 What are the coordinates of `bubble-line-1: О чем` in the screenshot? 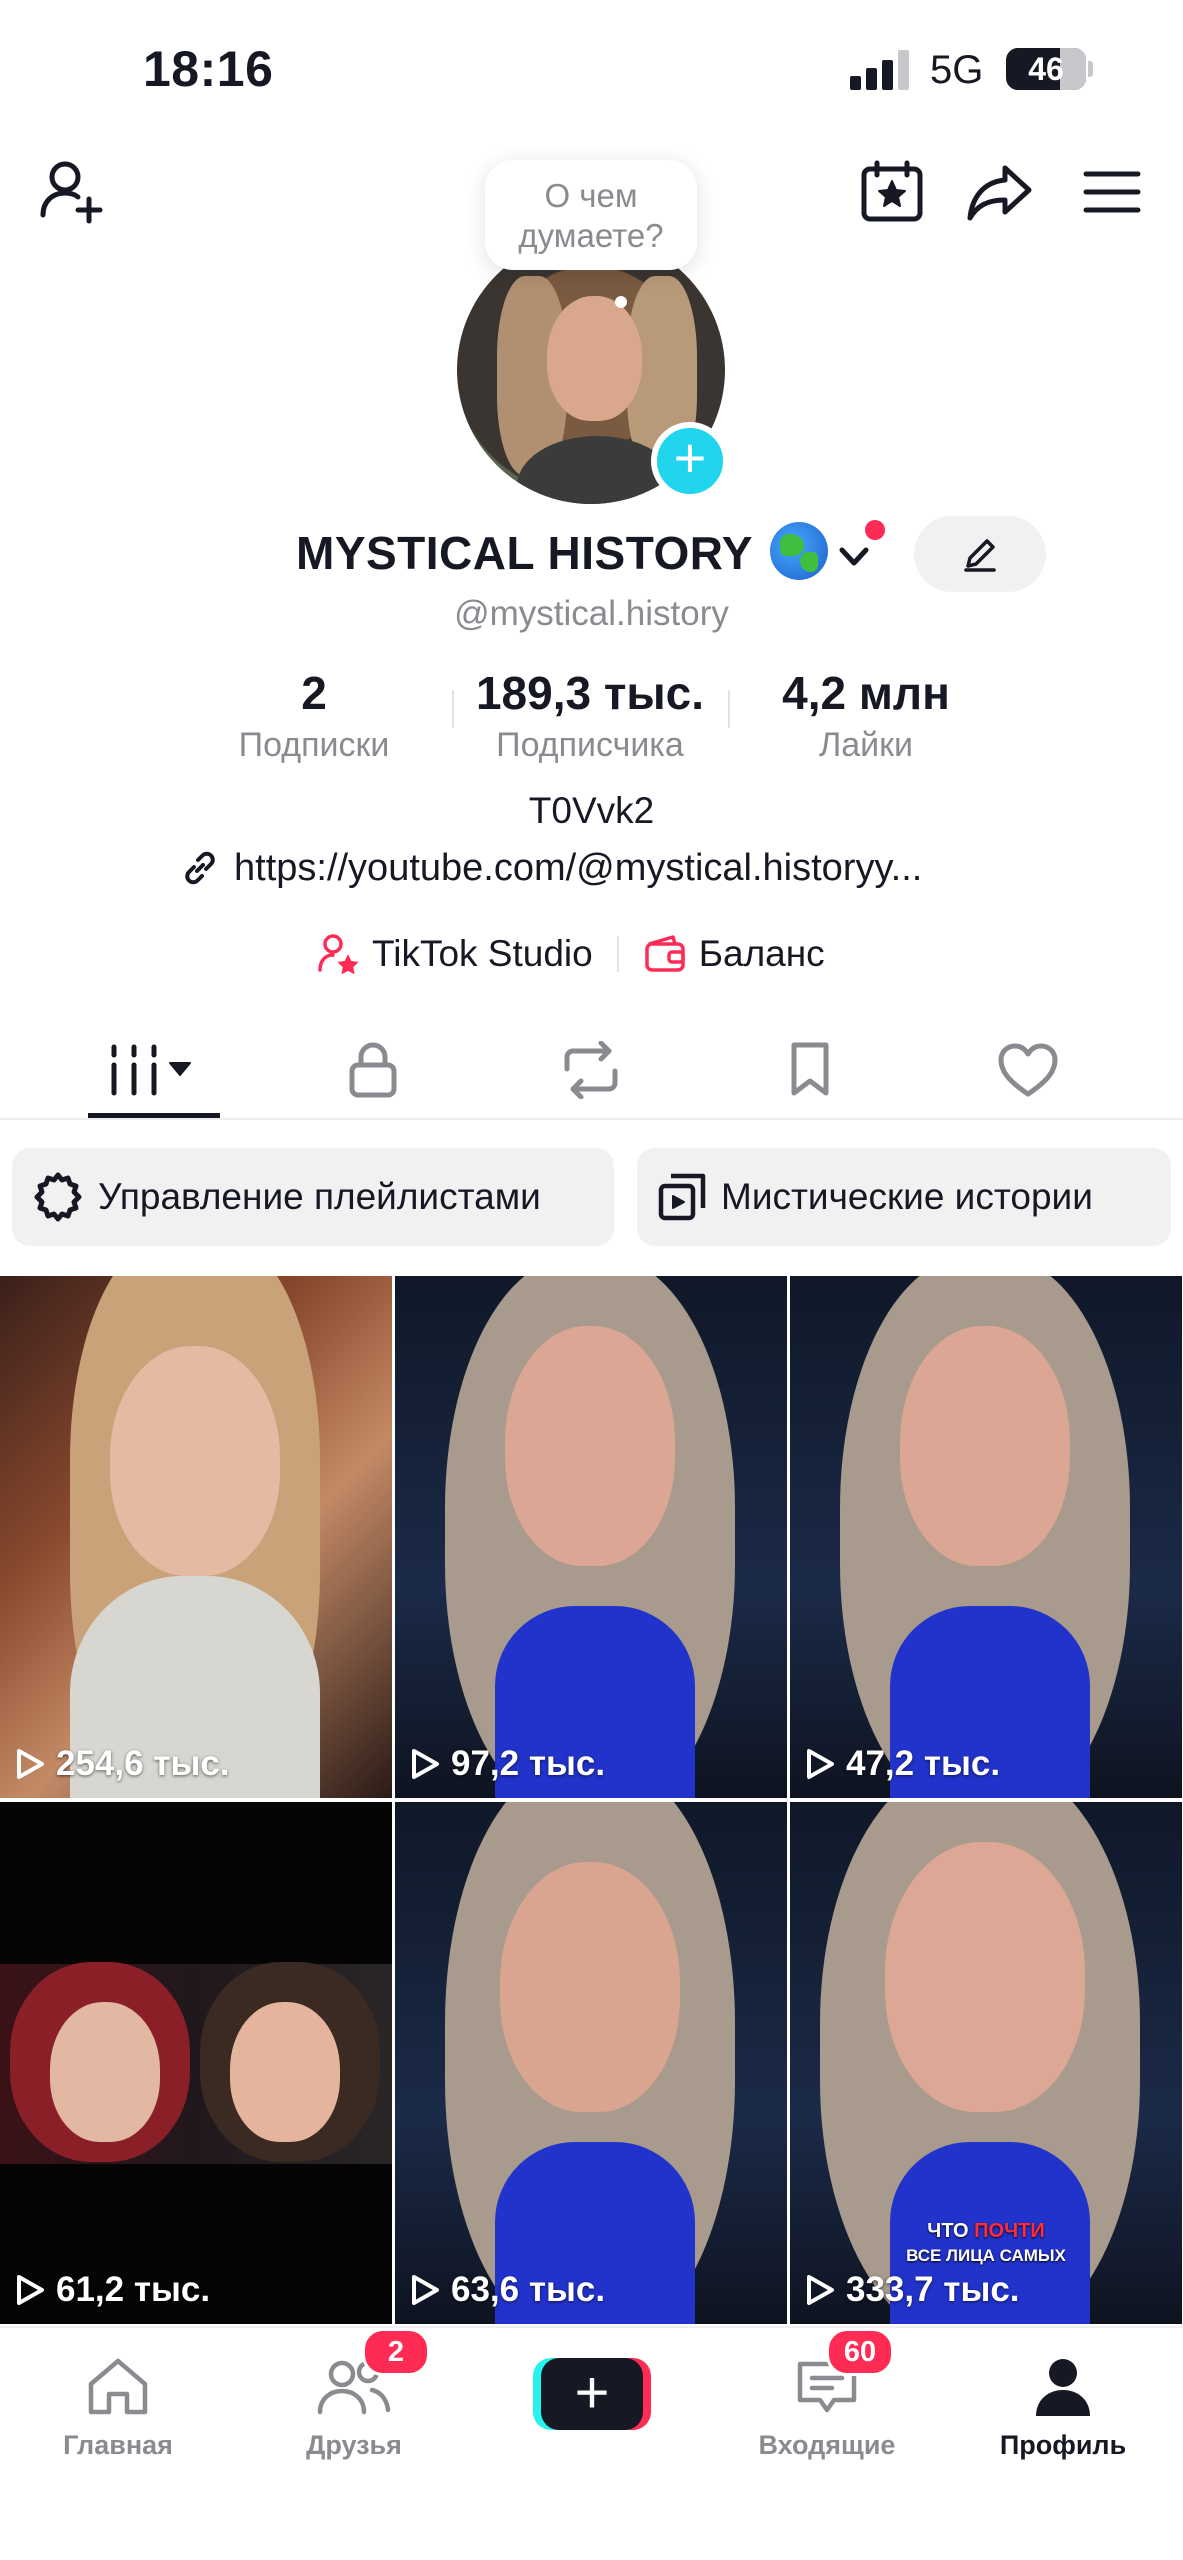 It's located at (591, 195).